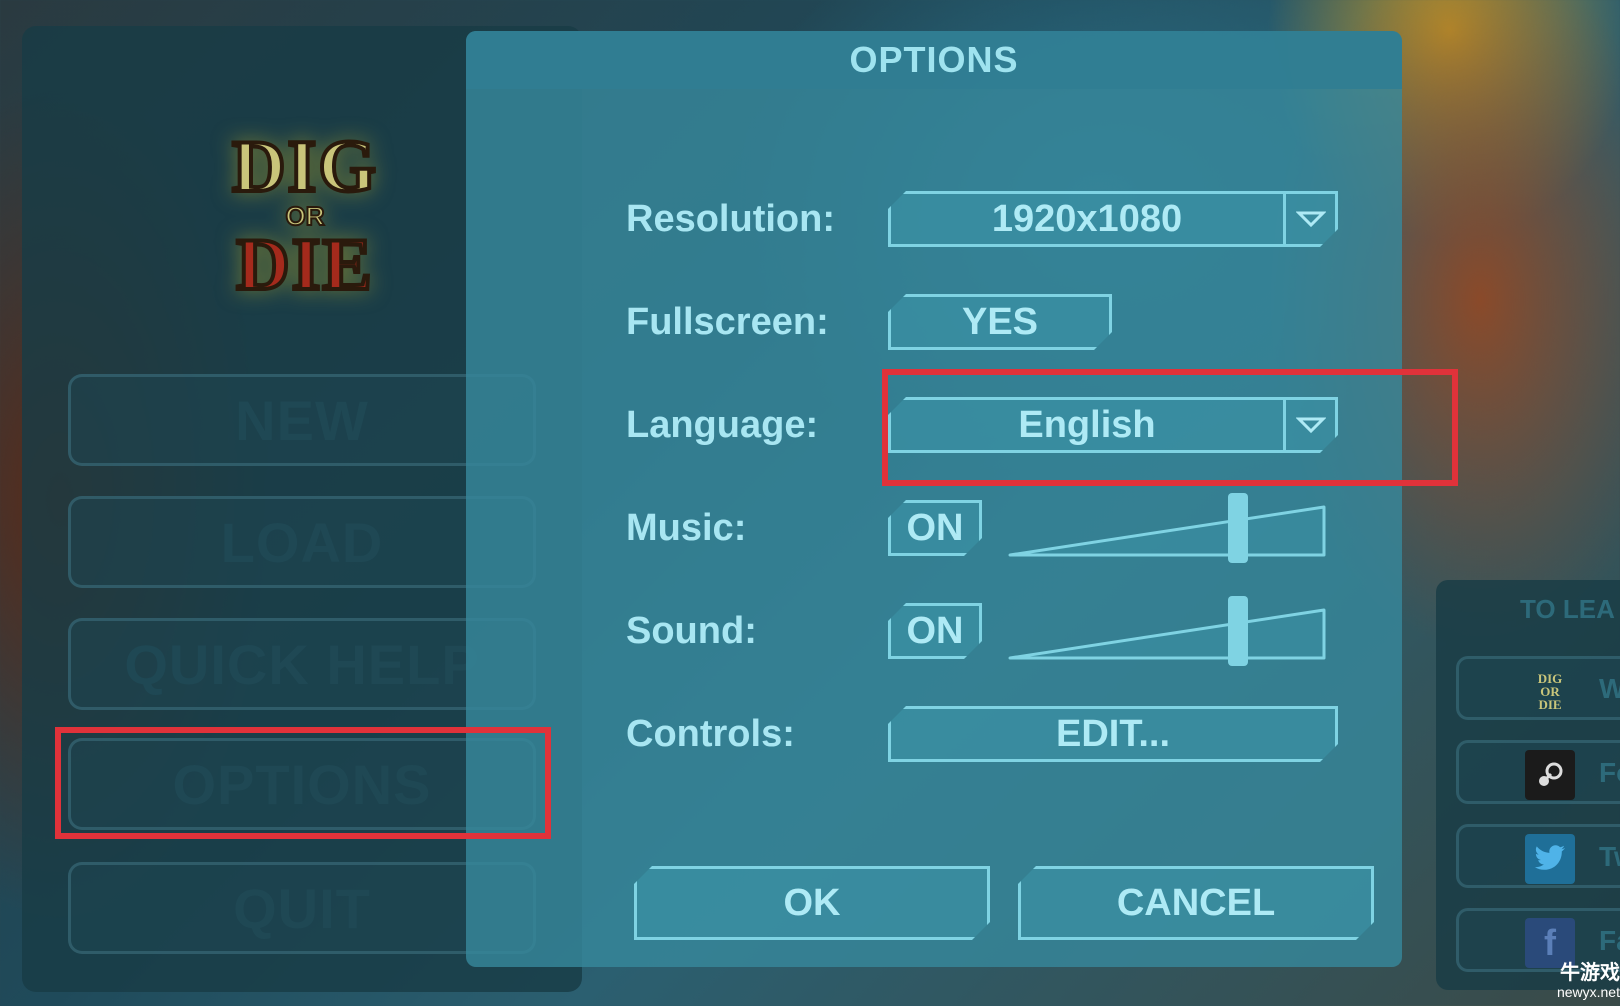 This screenshot has height=1006, width=1620. Describe the element at coordinates (1238, 528) in the screenshot. I see `music-volume-handle` at that location.